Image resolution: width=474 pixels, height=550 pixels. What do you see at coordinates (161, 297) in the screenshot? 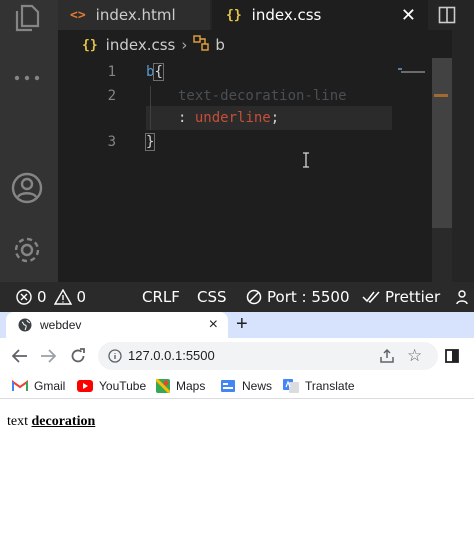
I see `eol-indicator: CRLF` at bounding box center [161, 297].